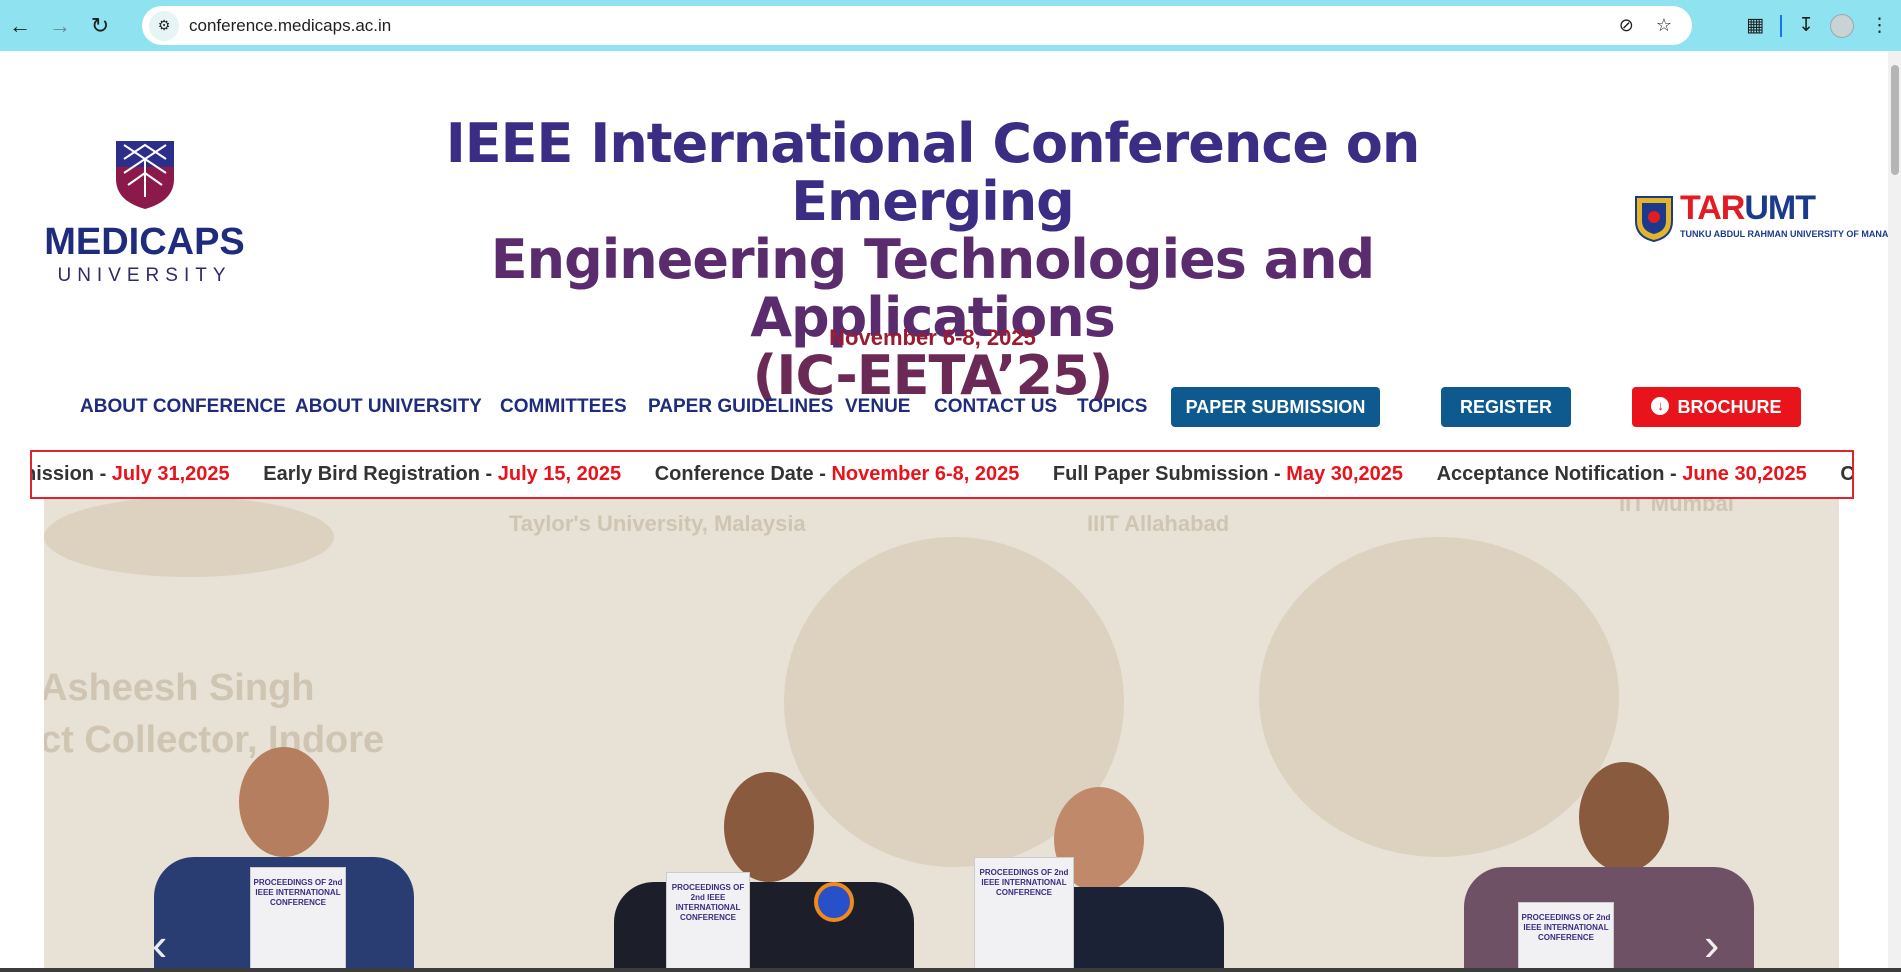  I want to click on person-suit, so click(764, 927).